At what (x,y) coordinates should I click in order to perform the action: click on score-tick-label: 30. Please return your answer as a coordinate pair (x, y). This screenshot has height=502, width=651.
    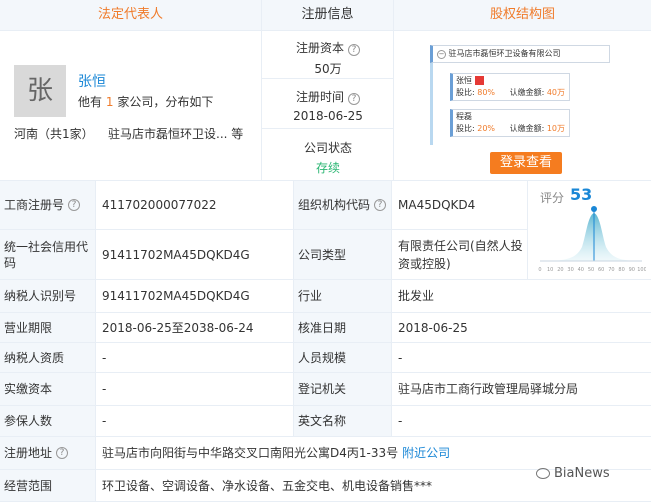
    Looking at the image, I should click on (570, 270).